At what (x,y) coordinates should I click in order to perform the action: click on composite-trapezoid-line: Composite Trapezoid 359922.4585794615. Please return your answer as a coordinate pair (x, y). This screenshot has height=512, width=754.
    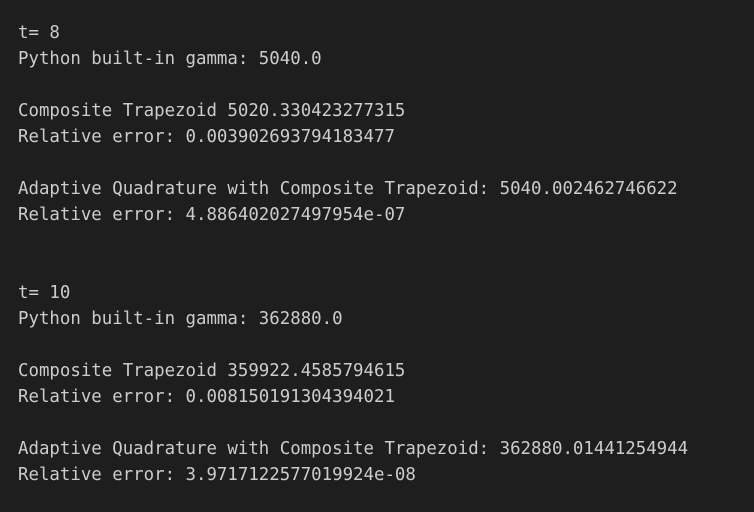
    Looking at the image, I should click on (212, 371).